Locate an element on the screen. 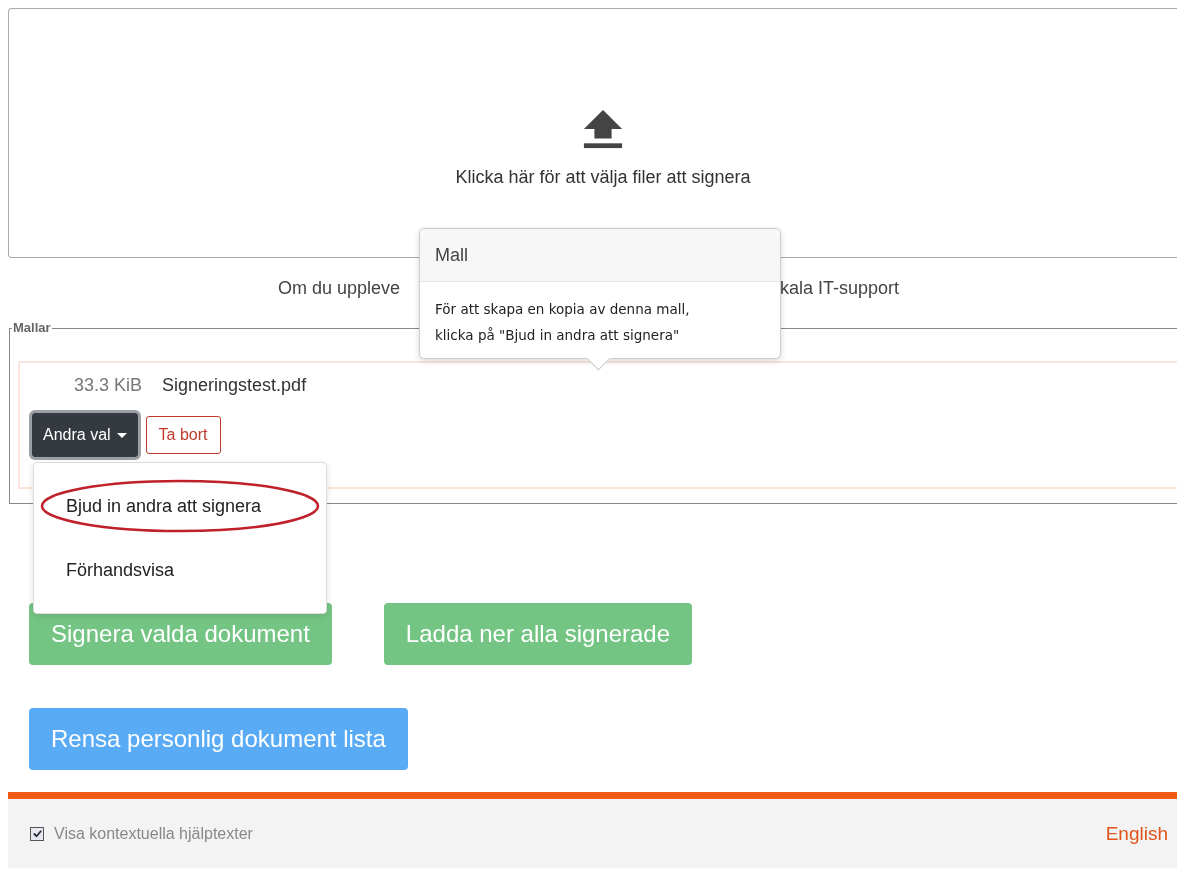 The image size is (1177, 879). upload-prompt: Klicka här för att välja filer att signera is located at coordinates (603, 177).